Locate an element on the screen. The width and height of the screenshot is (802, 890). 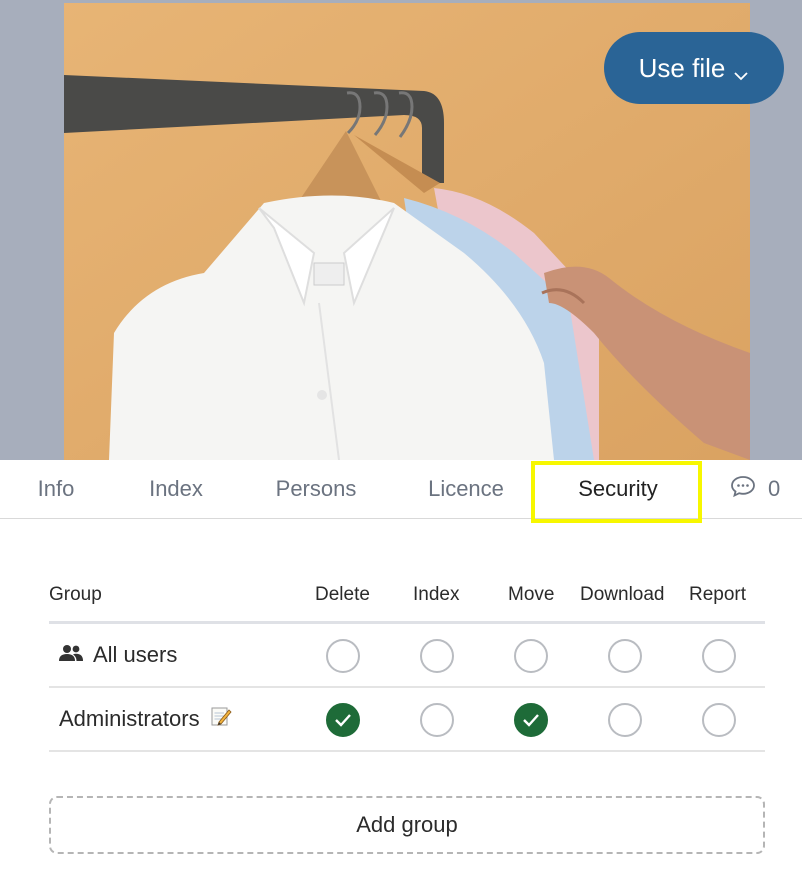
tab-persons: Persons is located at coordinates (316, 489).